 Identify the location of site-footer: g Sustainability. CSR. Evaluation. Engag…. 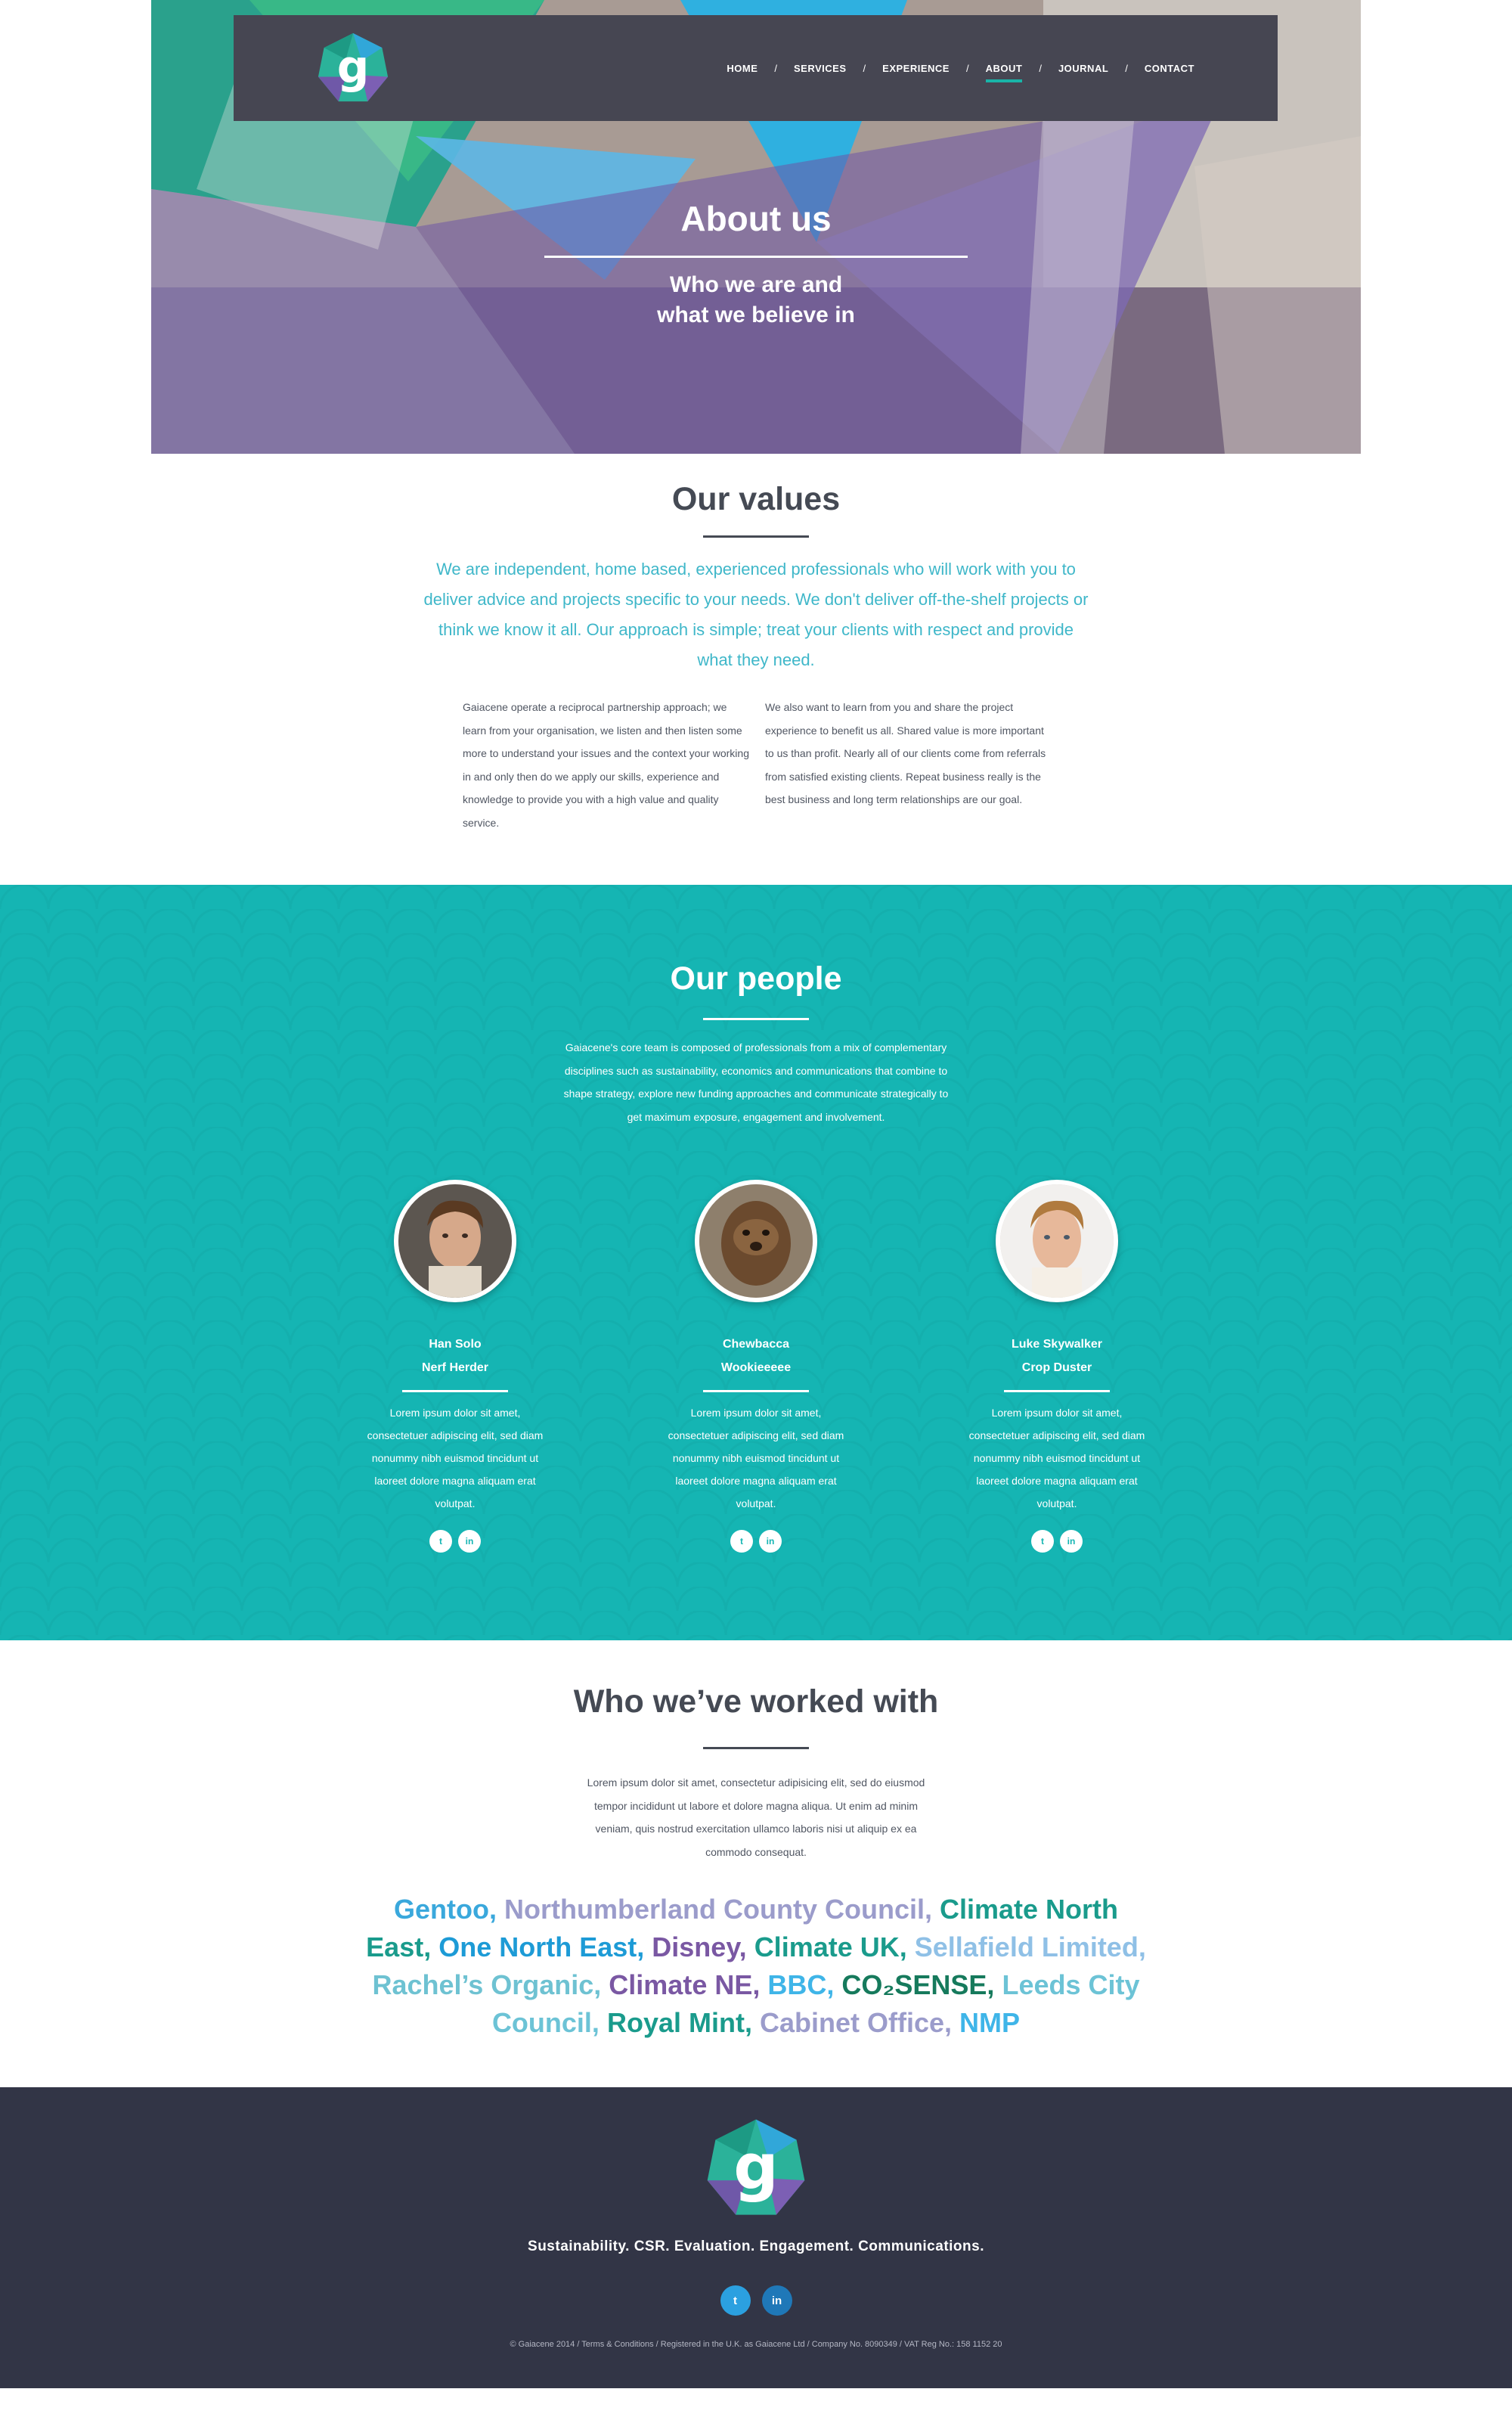
(756, 2237).